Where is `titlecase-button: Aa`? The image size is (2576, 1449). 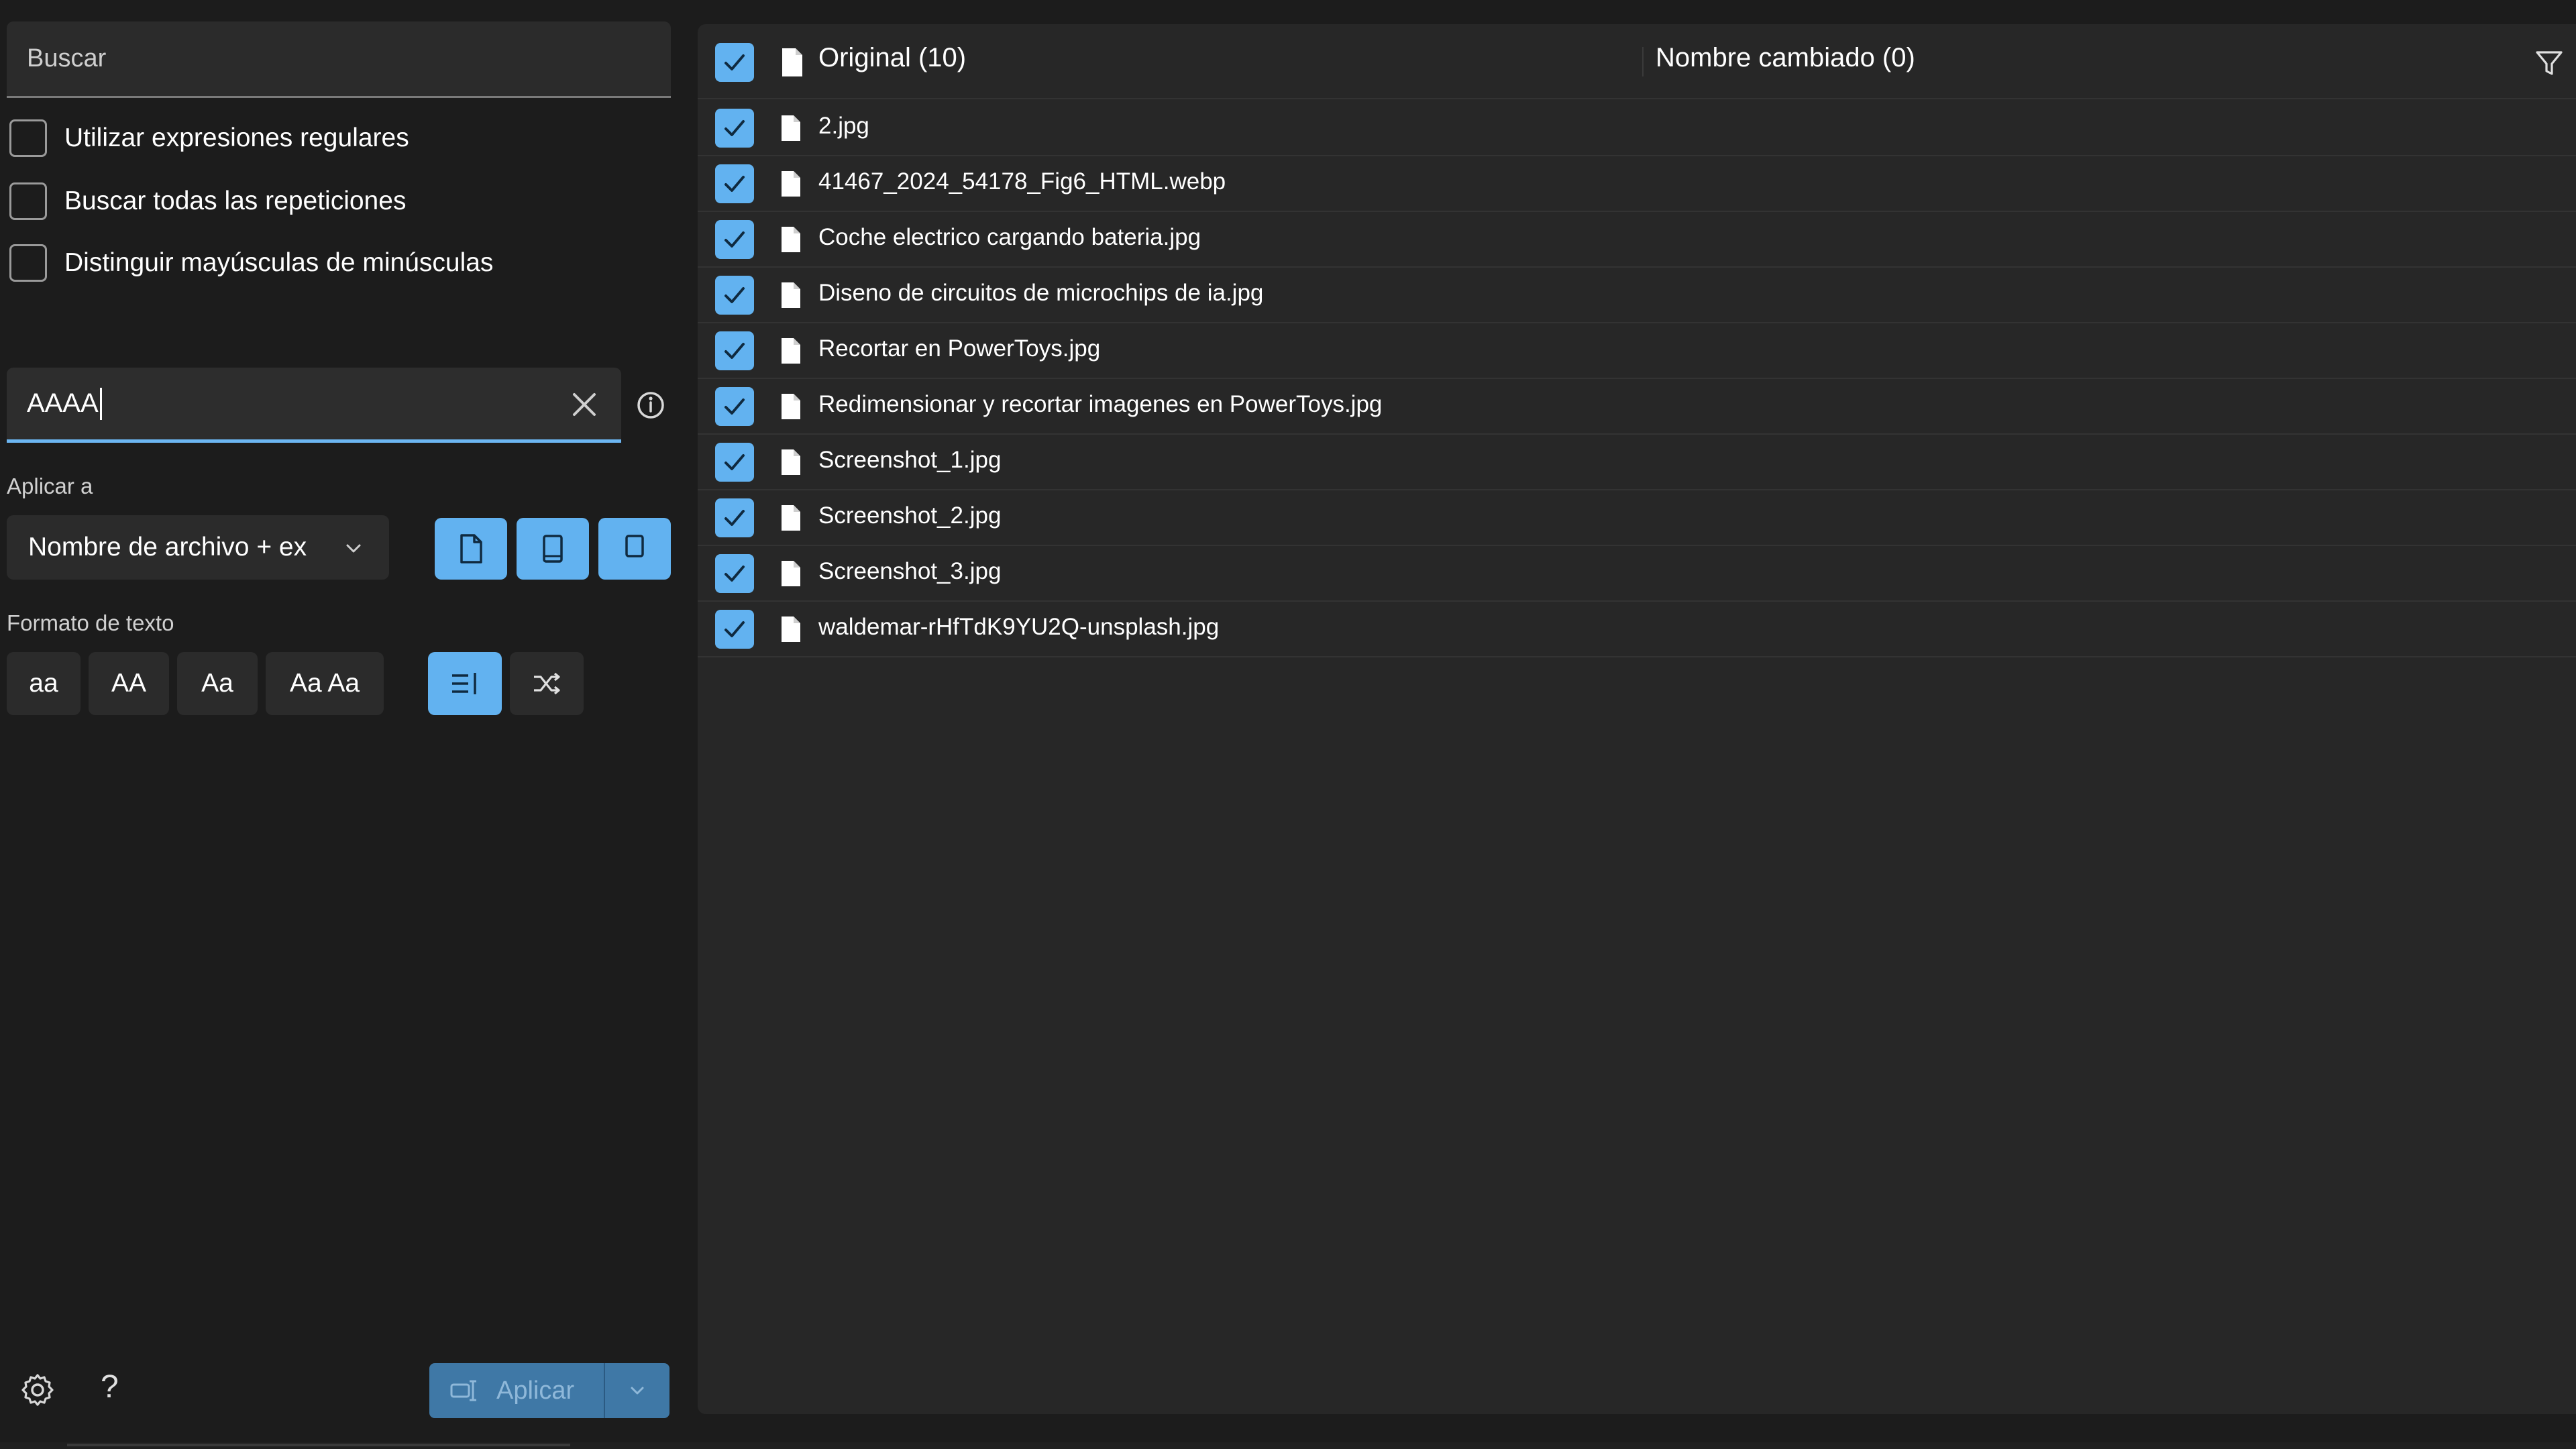
titlecase-button: Aa is located at coordinates (217, 683).